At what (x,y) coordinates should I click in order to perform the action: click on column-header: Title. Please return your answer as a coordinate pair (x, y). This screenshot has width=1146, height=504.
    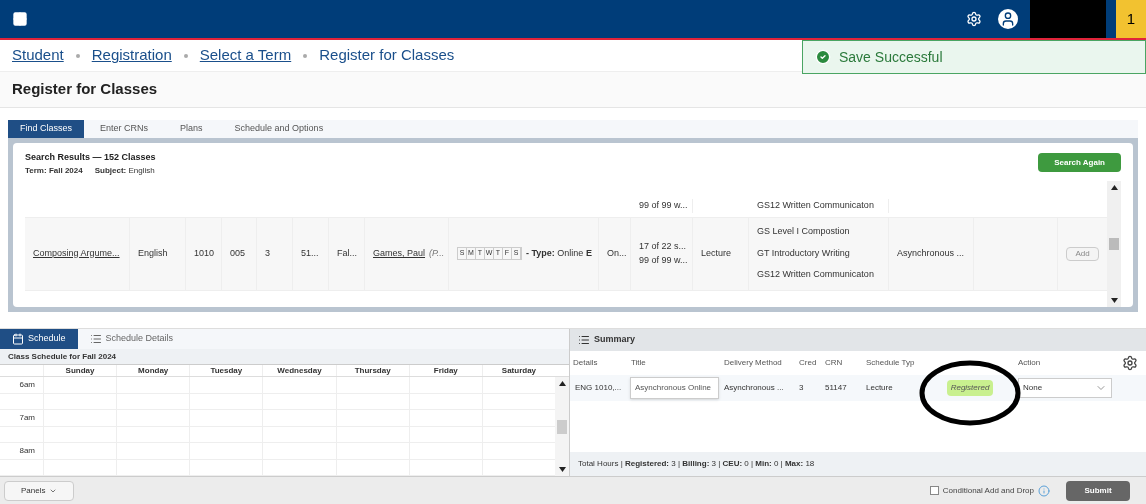
    Looking at the image, I should click on (638, 362).